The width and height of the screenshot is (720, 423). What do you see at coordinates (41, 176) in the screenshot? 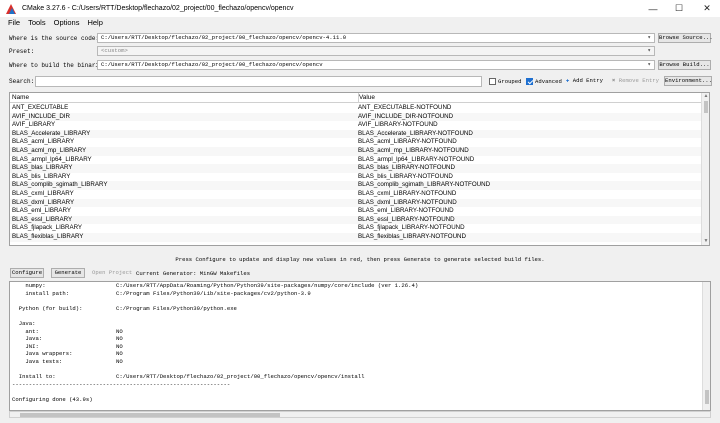
I see `cache-entry-name: BLAS_blis_LIBRARY` at bounding box center [41, 176].